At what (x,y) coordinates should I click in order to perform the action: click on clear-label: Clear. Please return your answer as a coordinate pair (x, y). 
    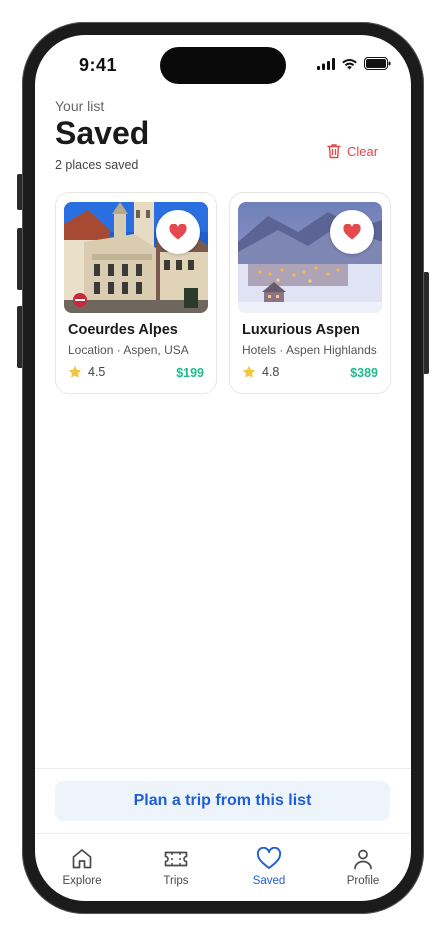
    Looking at the image, I should click on (363, 151).